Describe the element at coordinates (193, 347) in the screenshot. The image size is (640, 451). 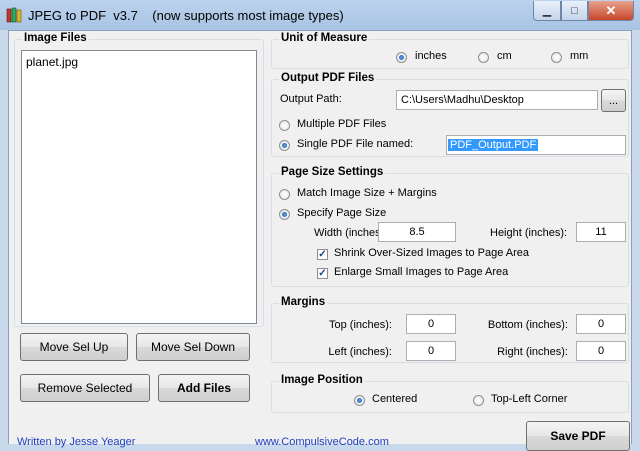
I see `move-sel-down-button: Move Sel Down` at that location.